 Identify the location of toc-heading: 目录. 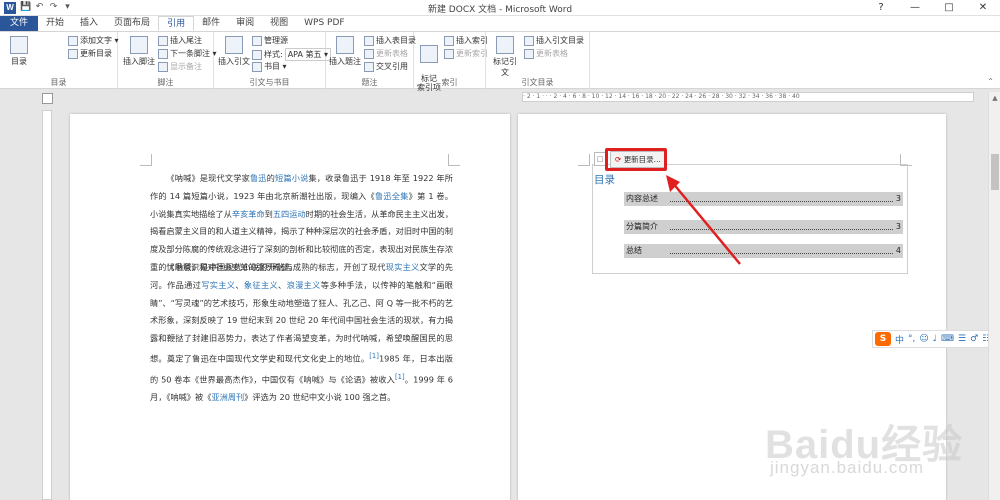
(604, 180).